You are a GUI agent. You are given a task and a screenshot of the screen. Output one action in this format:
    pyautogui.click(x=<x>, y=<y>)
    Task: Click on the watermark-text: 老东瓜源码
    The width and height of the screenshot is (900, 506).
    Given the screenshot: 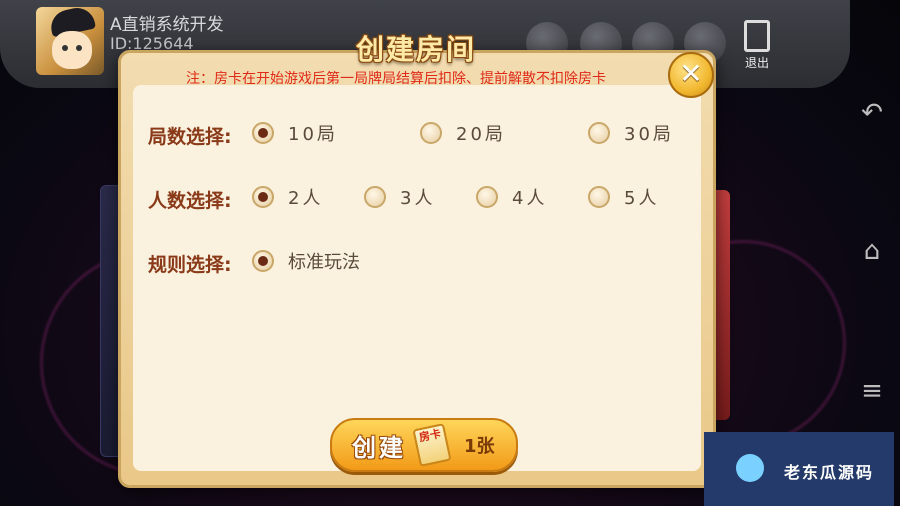 What is the action you would take?
    pyautogui.click(x=829, y=472)
    